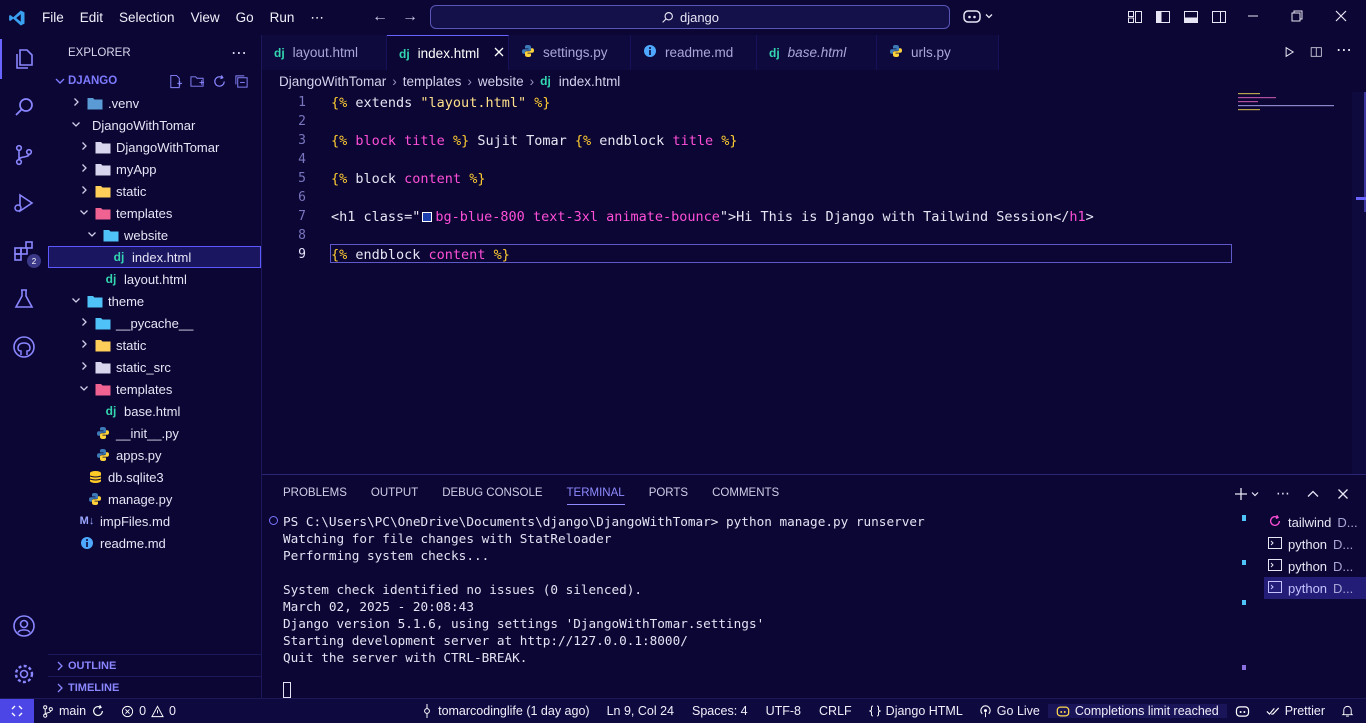 This screenshot has width=1366, height=723. What do you see at coordinates (155, 665) in the screenshot?
I see `outline-section: OUTLINE` at bounding box center [155, 665].